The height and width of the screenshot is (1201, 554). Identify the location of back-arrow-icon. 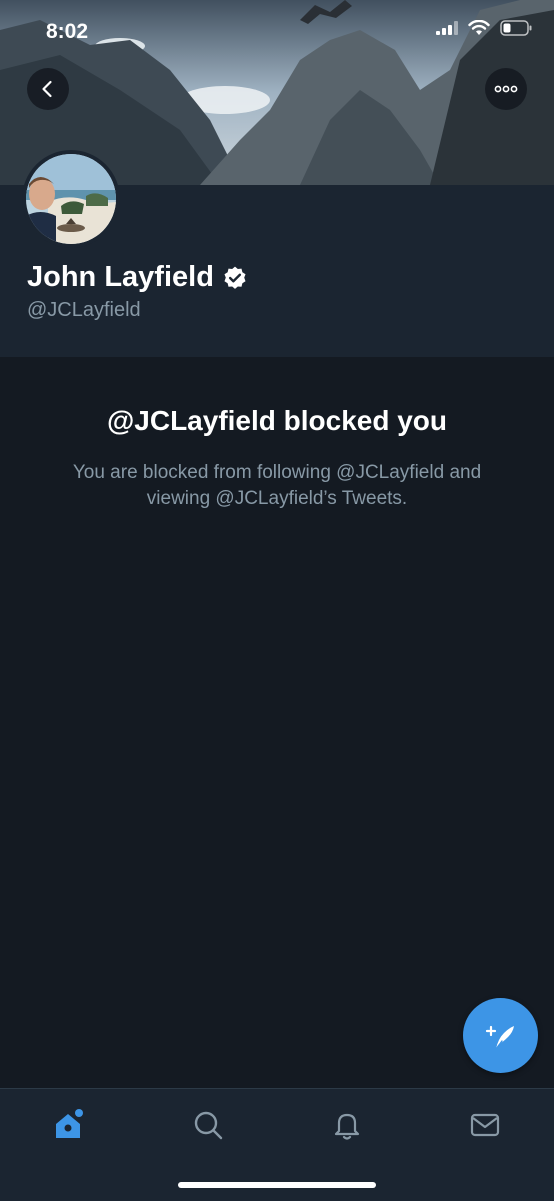
(47, 89).